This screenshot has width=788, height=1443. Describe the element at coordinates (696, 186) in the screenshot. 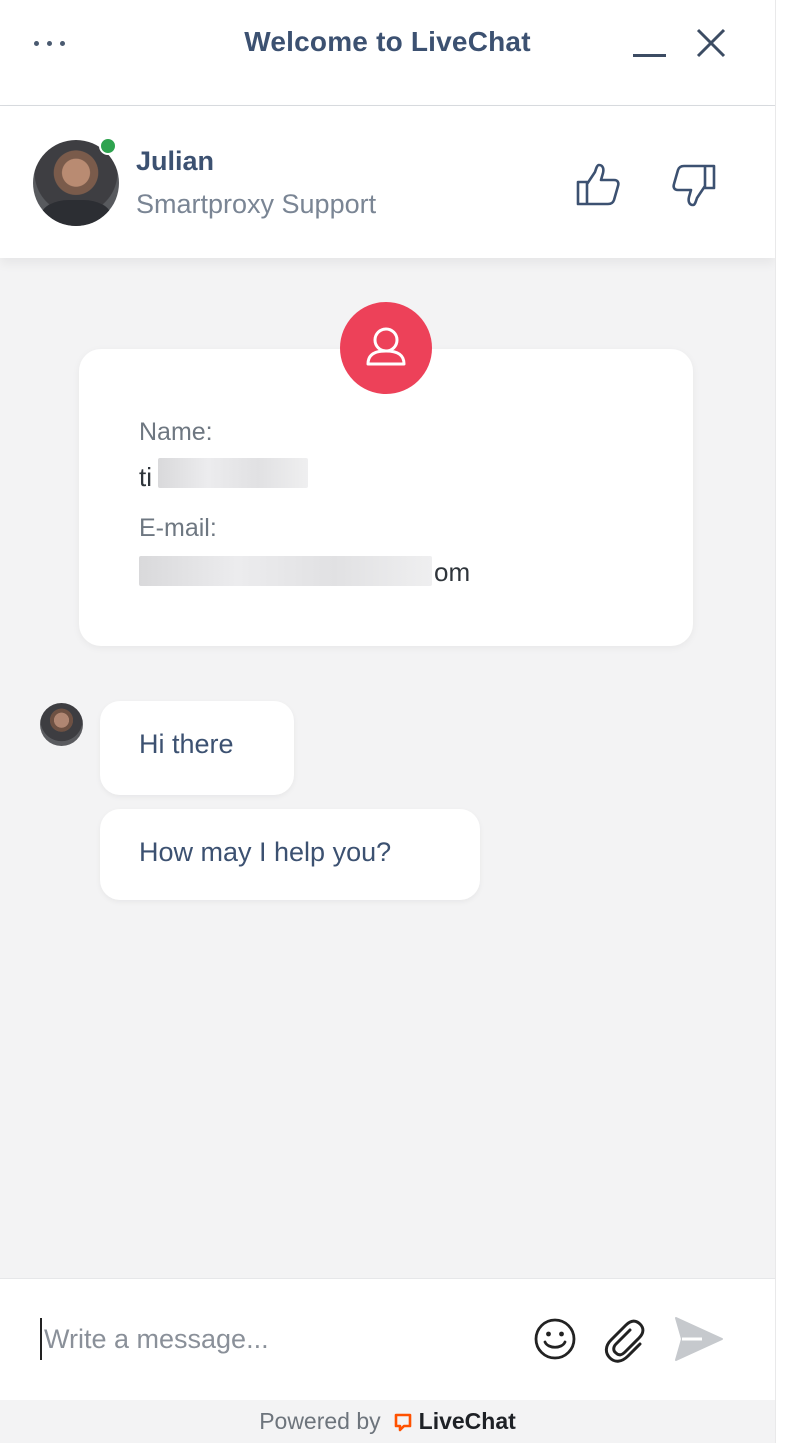

I see `thumbs-down-icon` at that location.